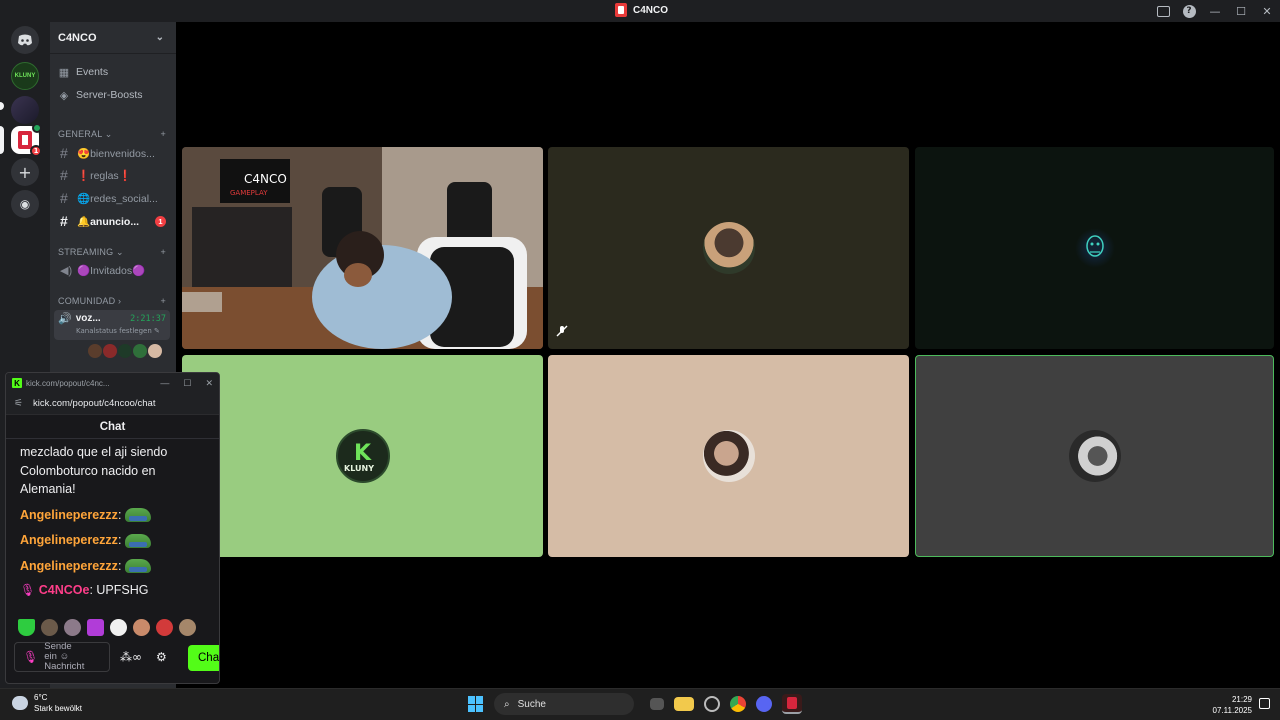 The image size is (1280, 720). Describe the element at coordinates (113, 270) in the screenshot. I see `channel-invitados: ◀) 🟣Invitados🟣` at that location.